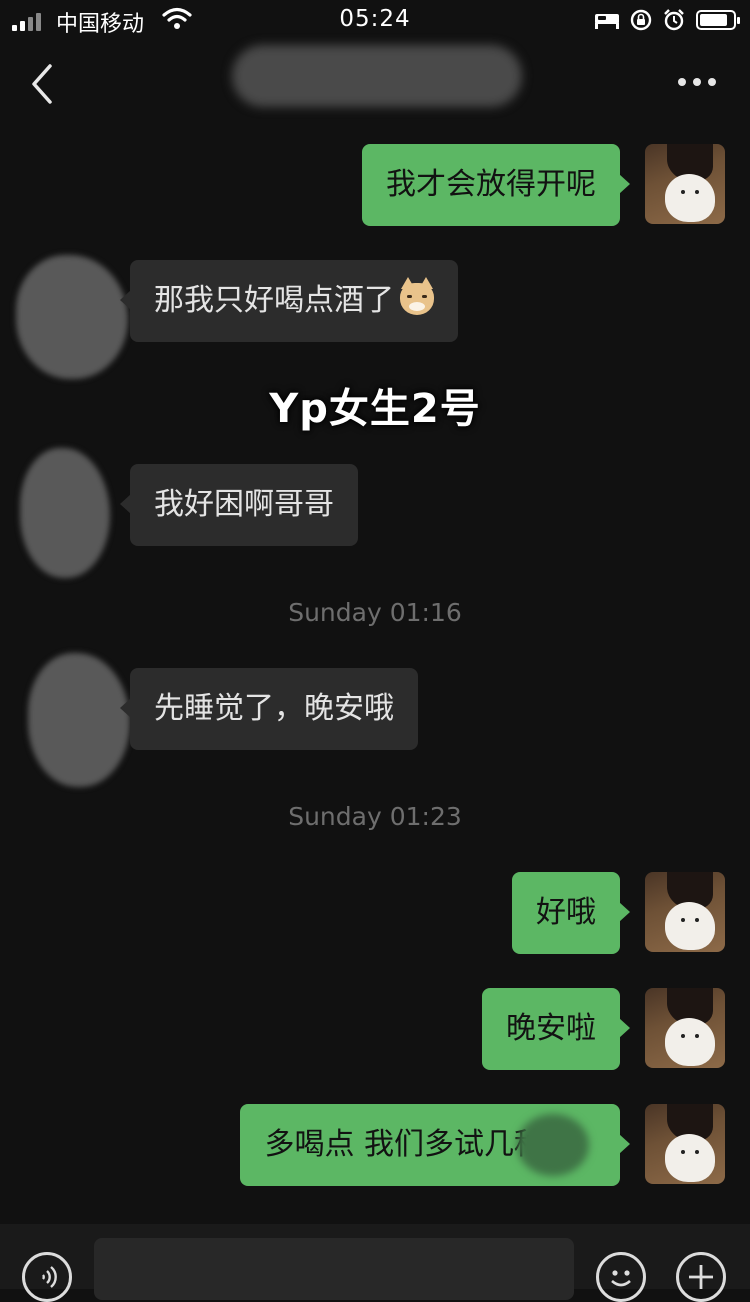 The image size is (750, 1302). I want to click on bed-icon, so click(607, 21).